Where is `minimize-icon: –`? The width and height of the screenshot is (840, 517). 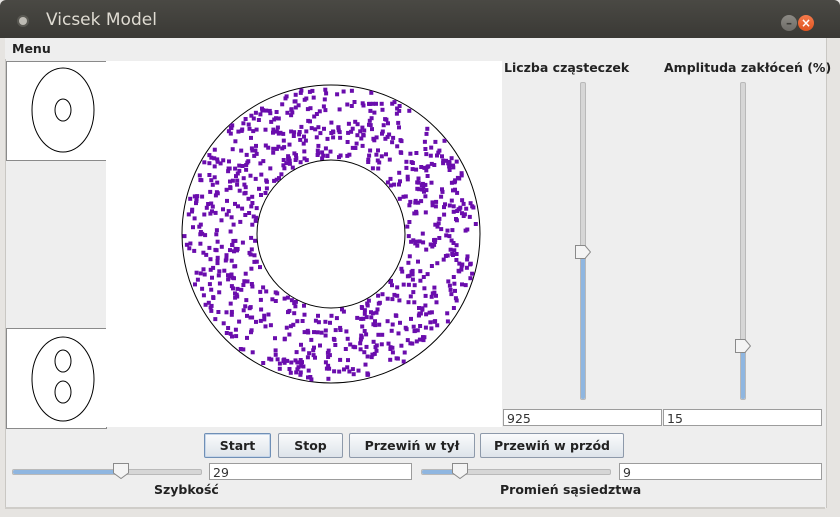 minimize-icon: – is located at coordinates (789, 23).